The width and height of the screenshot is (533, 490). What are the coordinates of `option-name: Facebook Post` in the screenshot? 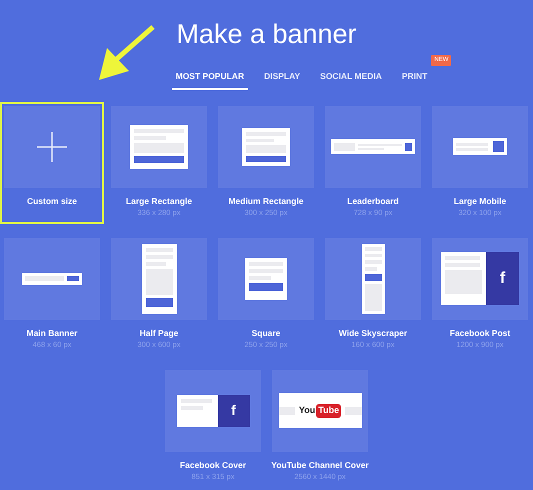 It's located at (480, 333).